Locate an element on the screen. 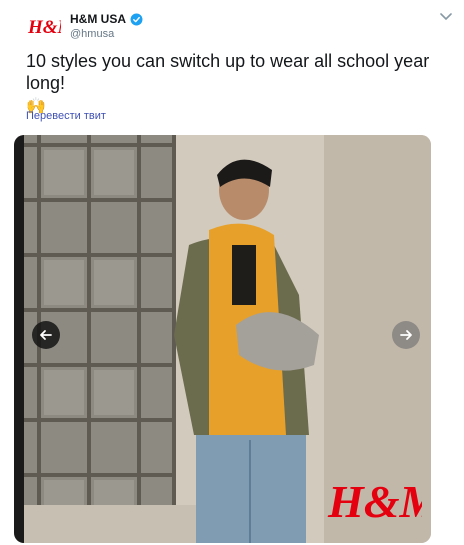 Image resolution: width=464 pixels, height=545 pixels. translate-tweet-link: Перевести твит is located at coordinates (66, 116).